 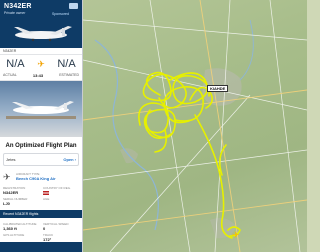 What do you see at coordinates (10, 51) in the screenshot?
I see `status-strip-left: N342ER` at bounding box center [10, 51].